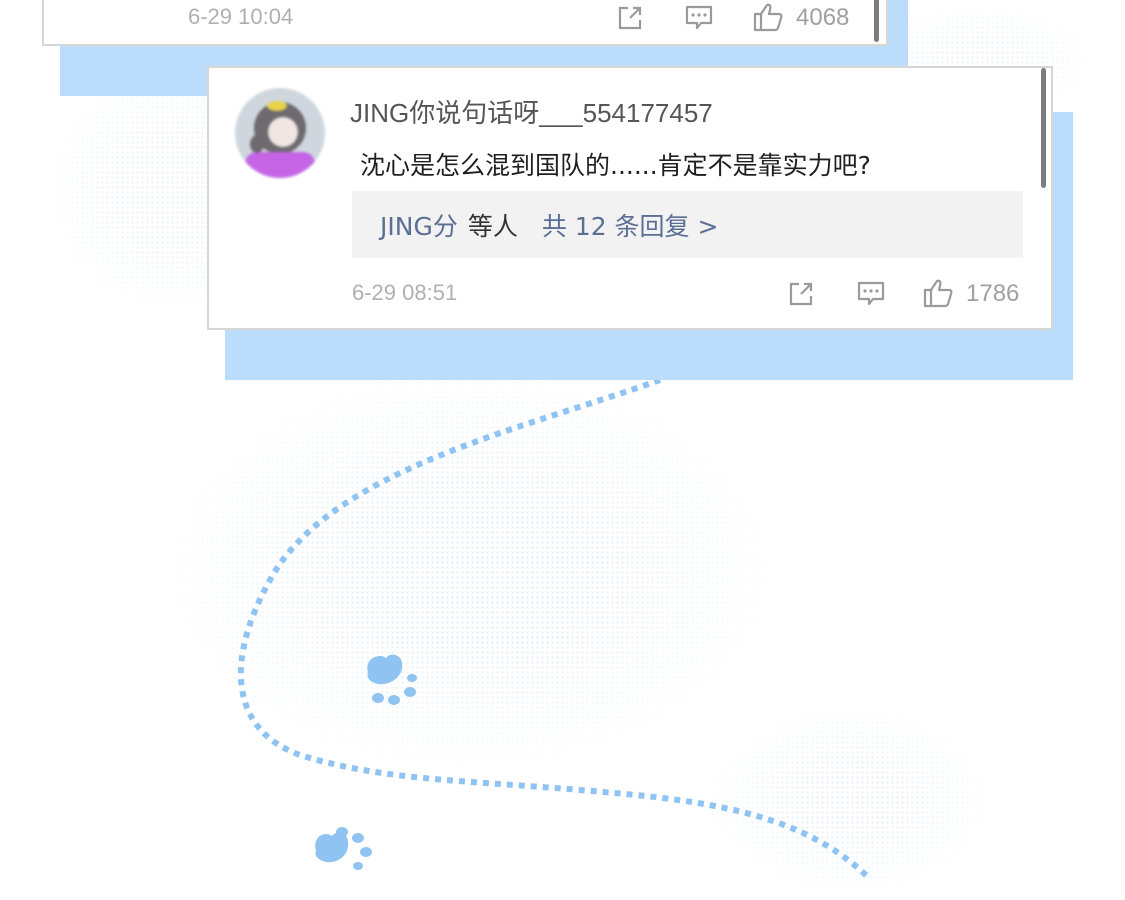 This screenshot has height=900, width=1125. I want to click on reply-others-label: 等人, so click(492, 226).